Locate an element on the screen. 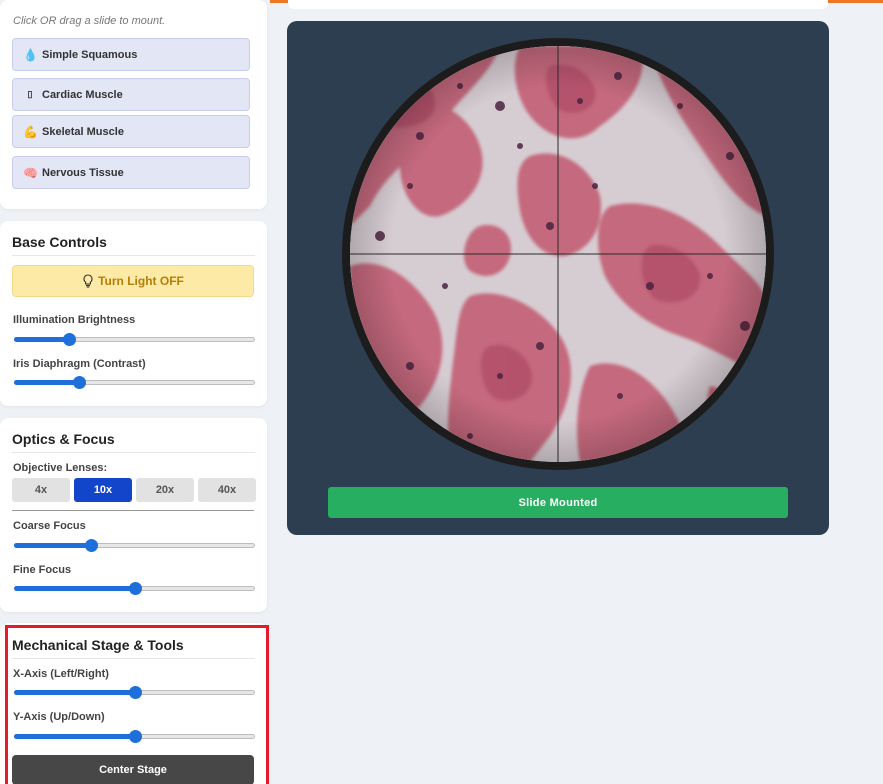  slide-status-bar: Slide Mounted is located at coordinates (558, 502).